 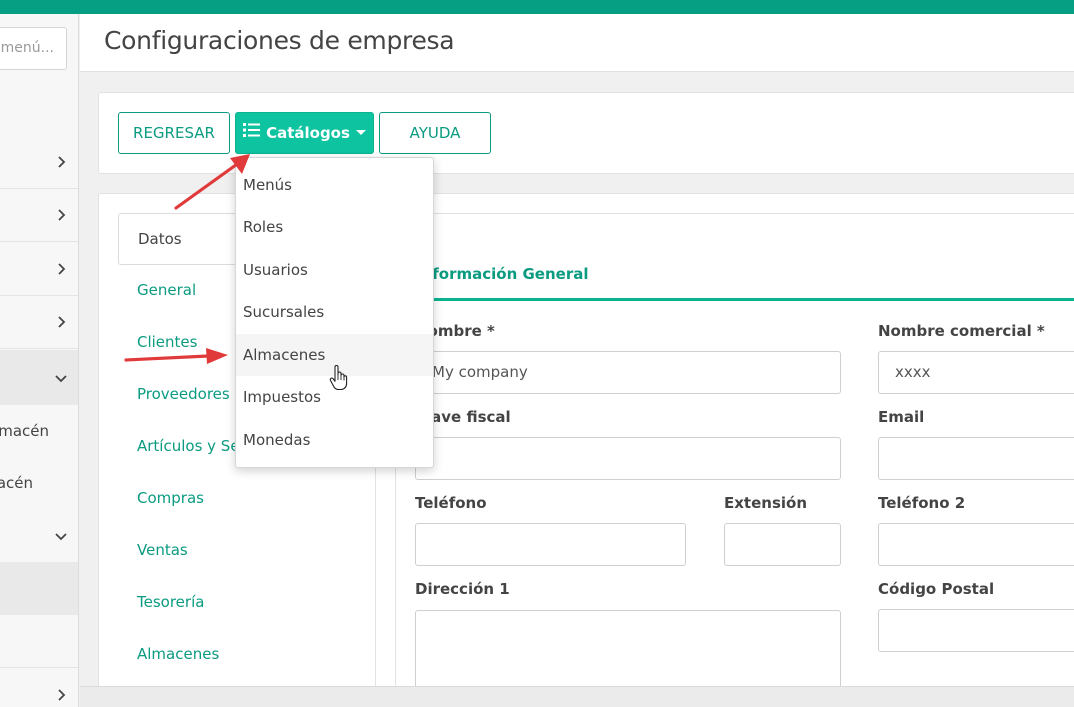 I want to click on tab-clientes: Clientes, so click(x=167, y=342).